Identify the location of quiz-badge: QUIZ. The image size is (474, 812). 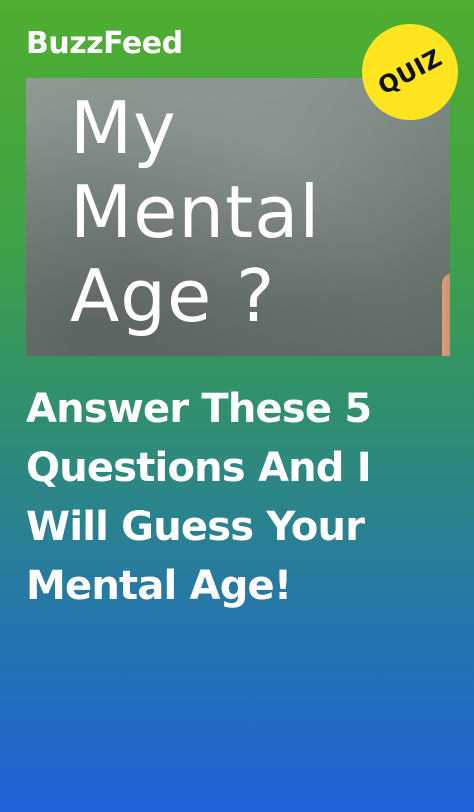
(410, 72).